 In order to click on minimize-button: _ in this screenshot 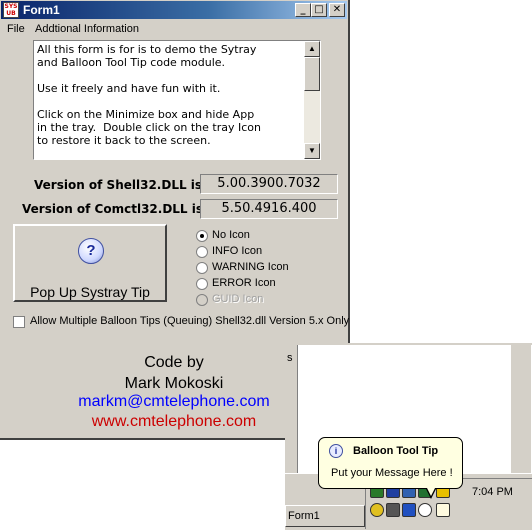, I will do `click(303, 10)`.